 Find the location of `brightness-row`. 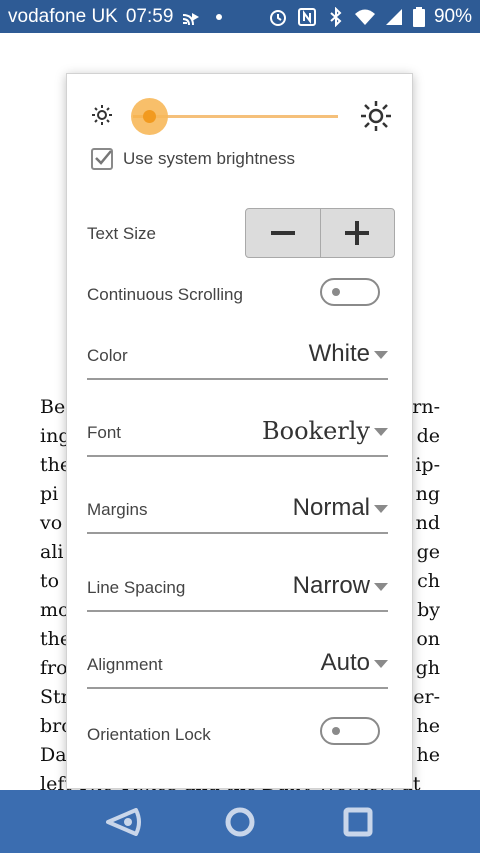

brightness-row is located at coordinates (240, 116).